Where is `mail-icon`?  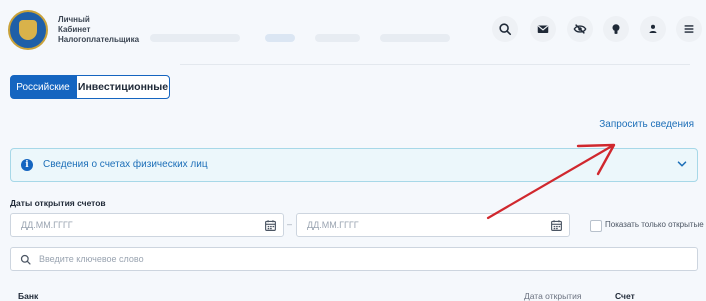
mail-icon is located at coordinates (543, 29).